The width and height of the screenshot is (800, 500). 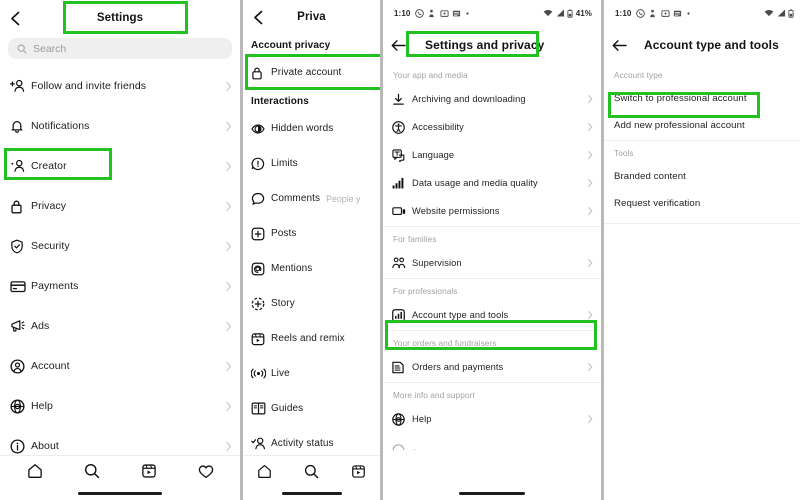 What do you see at coordinates (120, 86) in the screenshot?
I see `list-item-follow-invite: Follow and invite friends` at bounding box center [120, 86].